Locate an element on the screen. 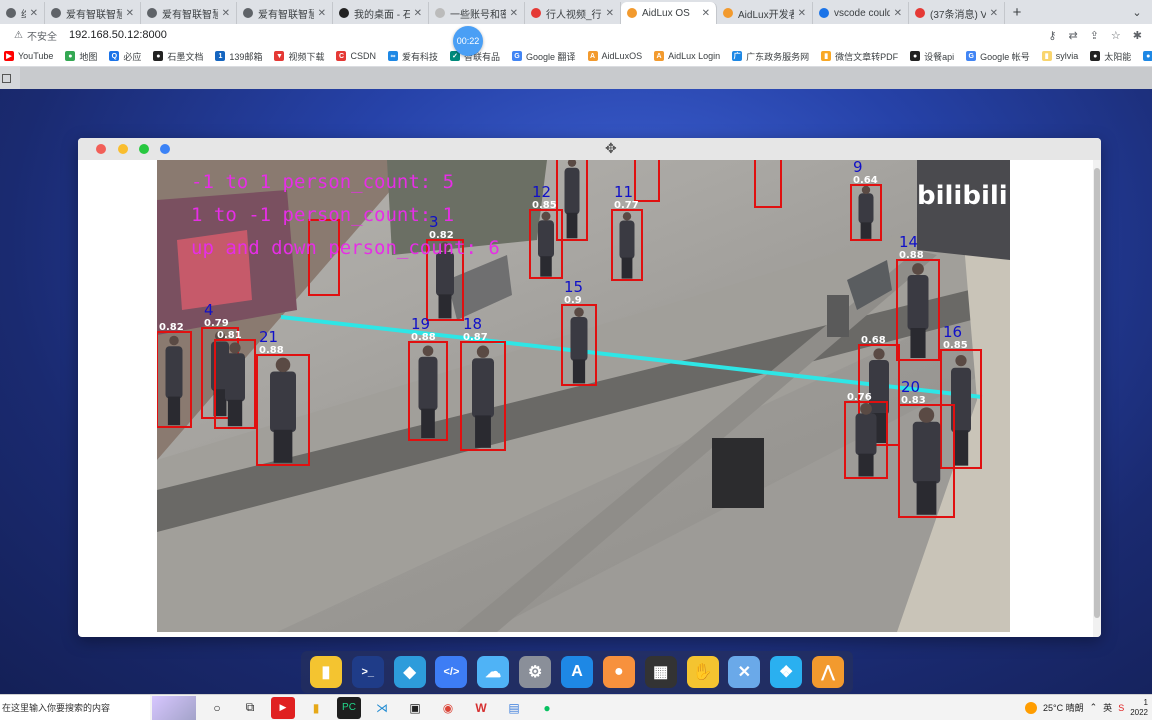 The height and width of the screenshot is (720, 1152). cloud-app-icon: ☁ is located at coordinates (493, 672).